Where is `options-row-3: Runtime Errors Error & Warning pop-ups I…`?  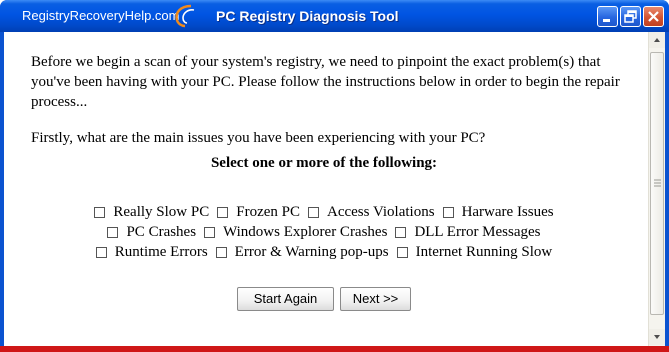
options-row-3: Runtime Errors Error & Warning pop-ups I… is located at coordinates (324, 252).